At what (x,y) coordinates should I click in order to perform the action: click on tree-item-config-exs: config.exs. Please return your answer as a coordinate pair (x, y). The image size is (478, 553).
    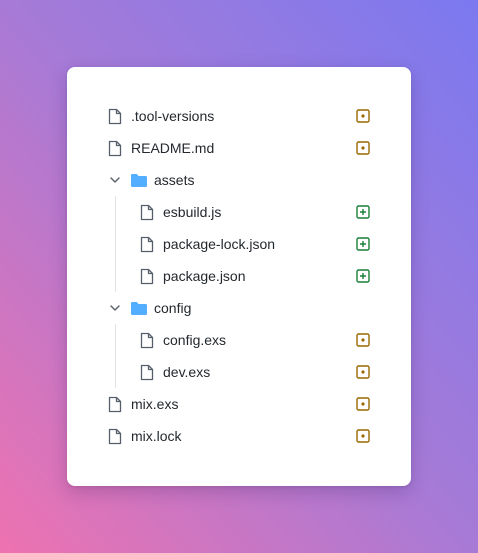
    Looking at the image, I should click on (239, 340).